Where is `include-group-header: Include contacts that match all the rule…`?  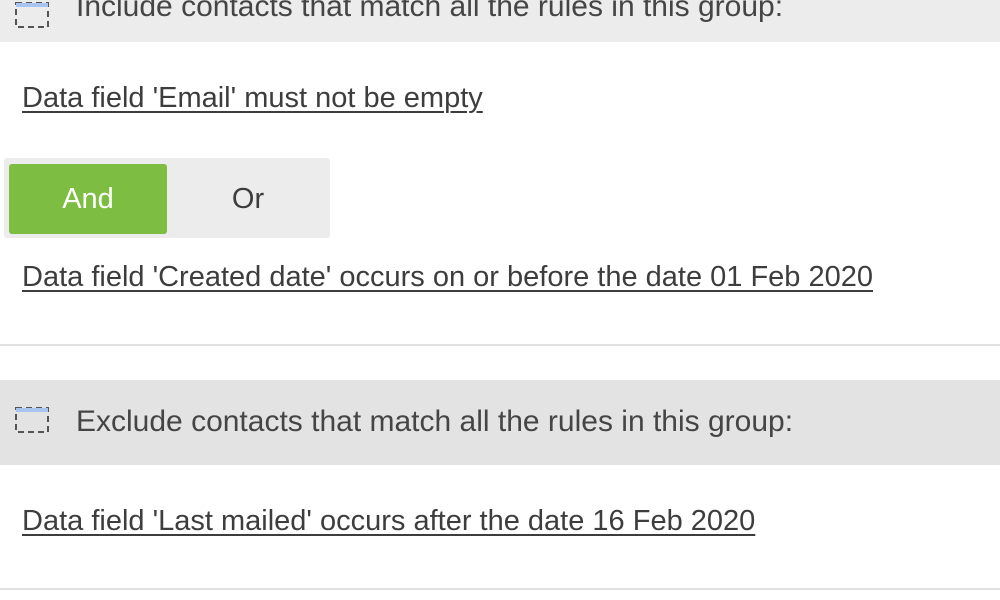 include-group-header: Include contacts that match all the rule… is located at coordinates (500, 21).